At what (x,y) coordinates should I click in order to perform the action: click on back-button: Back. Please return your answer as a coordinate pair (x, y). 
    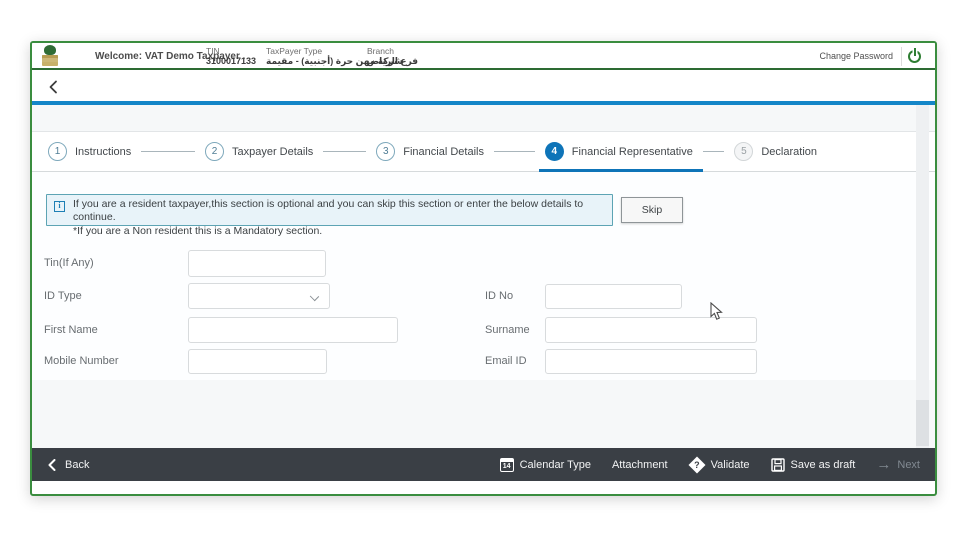
    Looking at the image, I should click on (68, 464).